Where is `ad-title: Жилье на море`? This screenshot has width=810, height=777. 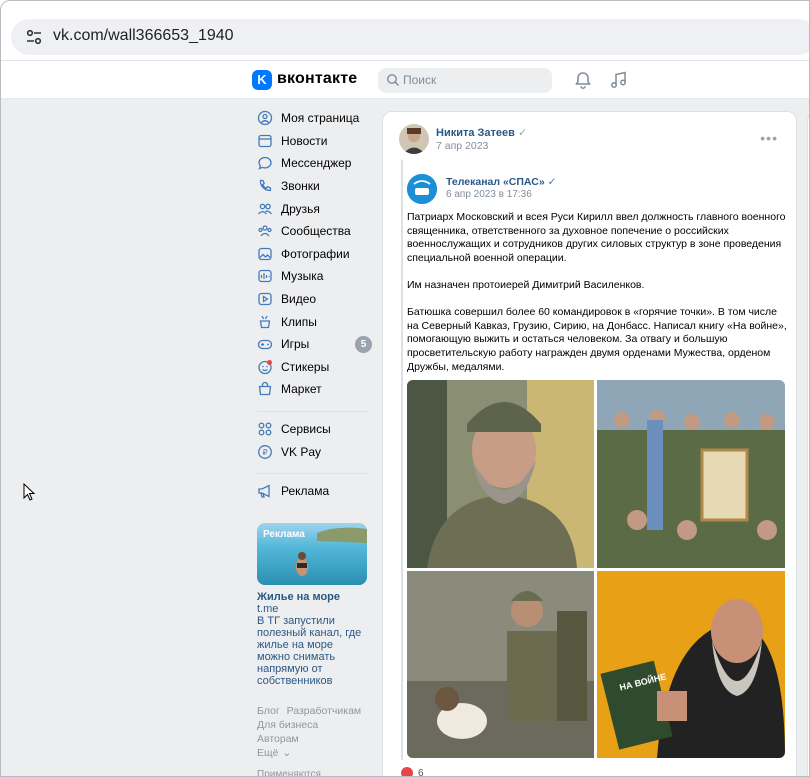 ad-title: Жилье на море is located at coordinates (313, 597).